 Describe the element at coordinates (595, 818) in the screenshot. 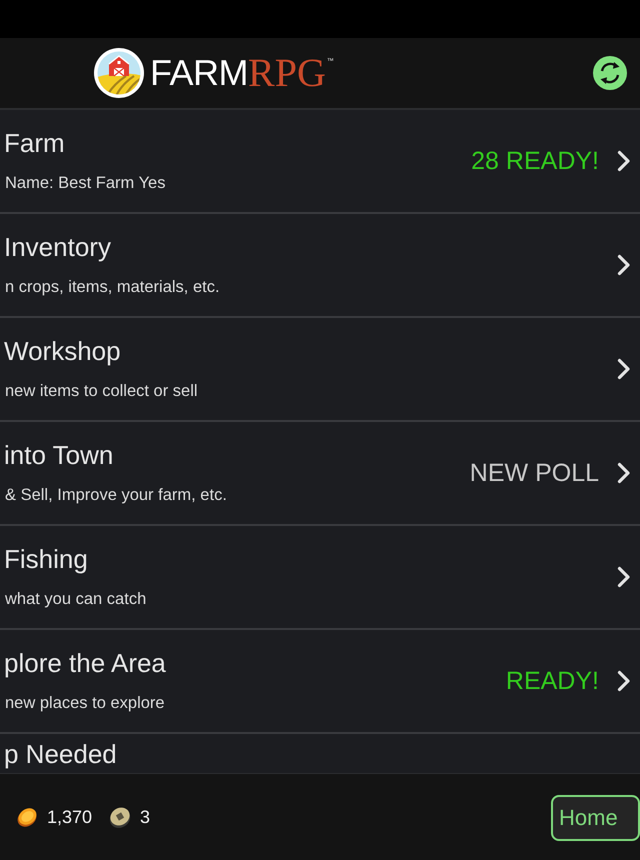

I see `home-button: Home` at that location.